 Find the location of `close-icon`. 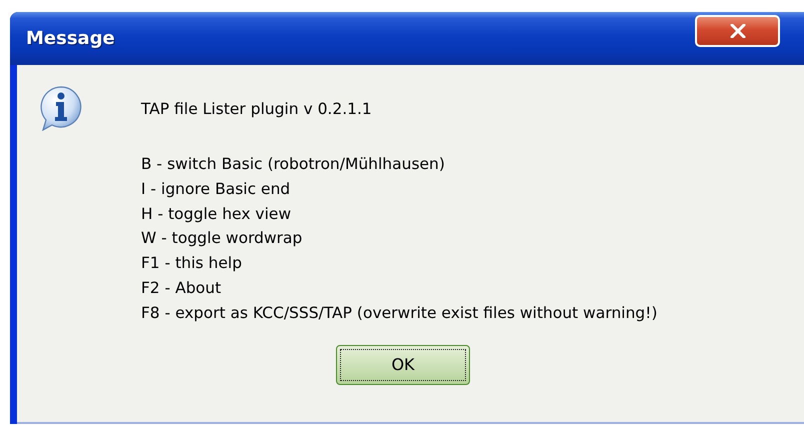

close-icon is located at coordinates (738, 31).